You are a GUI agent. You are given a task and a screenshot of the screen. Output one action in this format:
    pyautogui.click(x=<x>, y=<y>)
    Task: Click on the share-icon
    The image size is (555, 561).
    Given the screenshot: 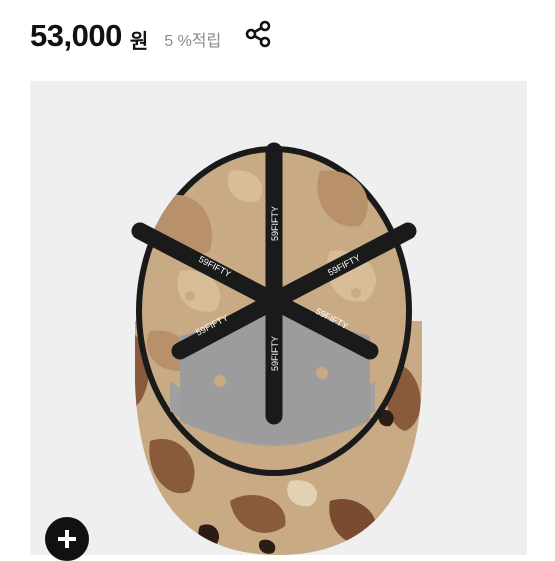 What is the action you would take?
    pyautogui.click(x=258, y=34)
    